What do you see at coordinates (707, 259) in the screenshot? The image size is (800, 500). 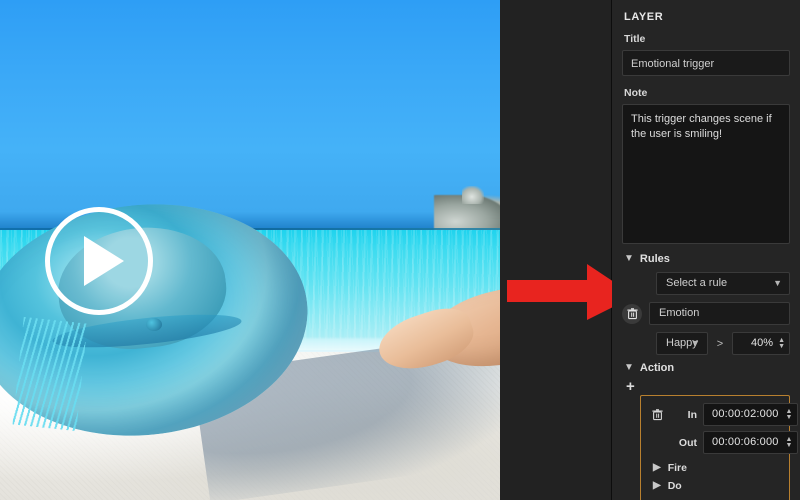 I see `rules-section-toggle: ▼ Rules` at bounding box center [707, 259].